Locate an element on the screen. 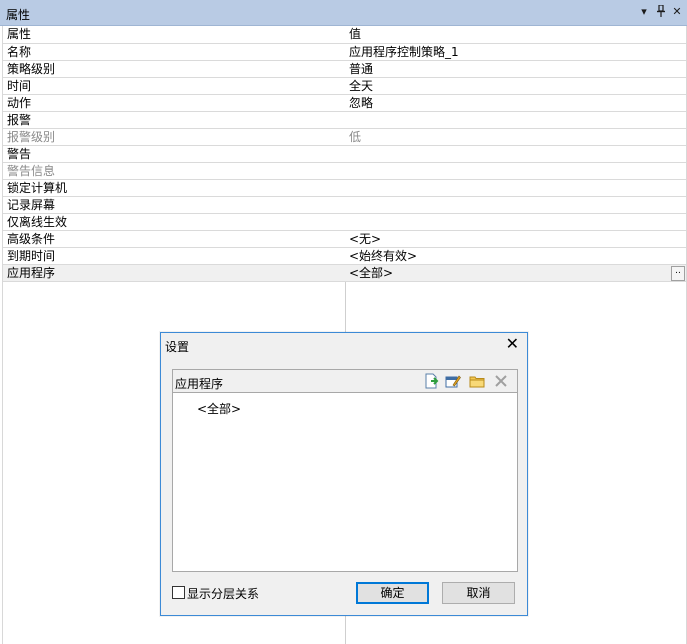 Image resolution: width=687 pixels, height=644 pixels. row-key: 名称 is located at coordinates (19, 52).